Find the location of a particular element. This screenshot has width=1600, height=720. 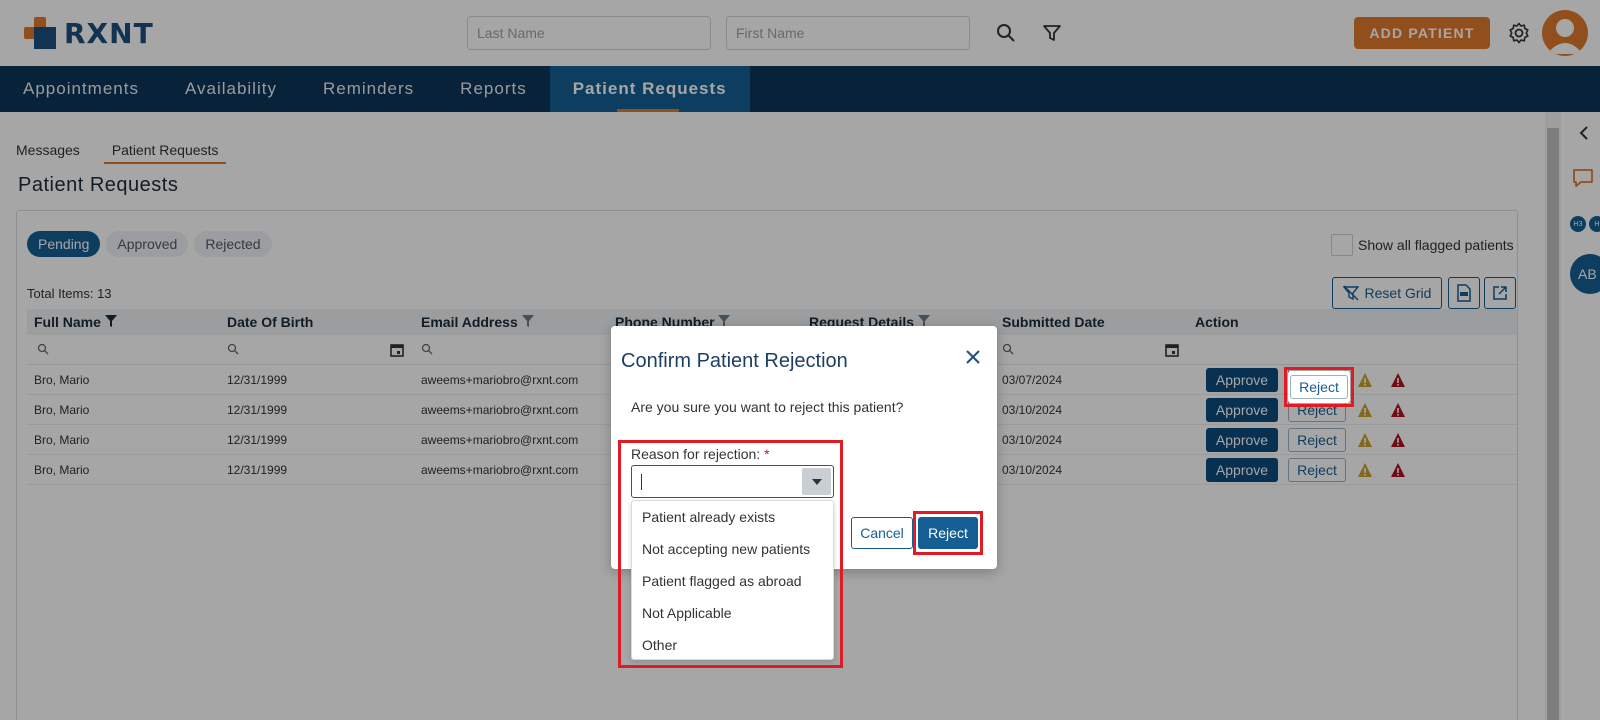

reject-button-highlight-bg: Reject is located at coordinates (1319, 387).